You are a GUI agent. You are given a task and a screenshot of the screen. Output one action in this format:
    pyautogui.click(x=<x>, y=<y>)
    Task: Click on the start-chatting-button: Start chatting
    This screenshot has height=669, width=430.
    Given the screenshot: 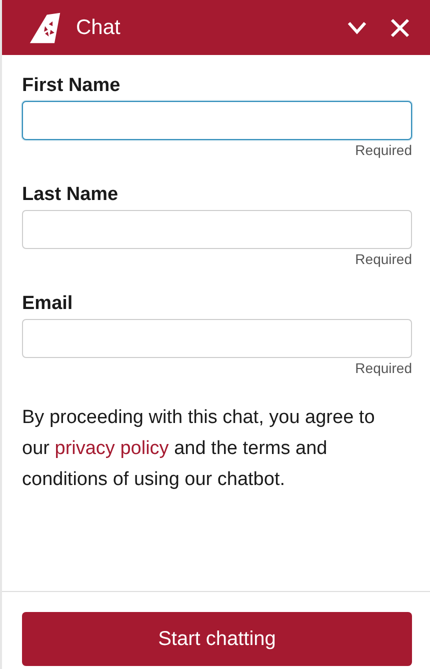 What is the action you would take?
    pyautogui.click(x=217, y=639)
    